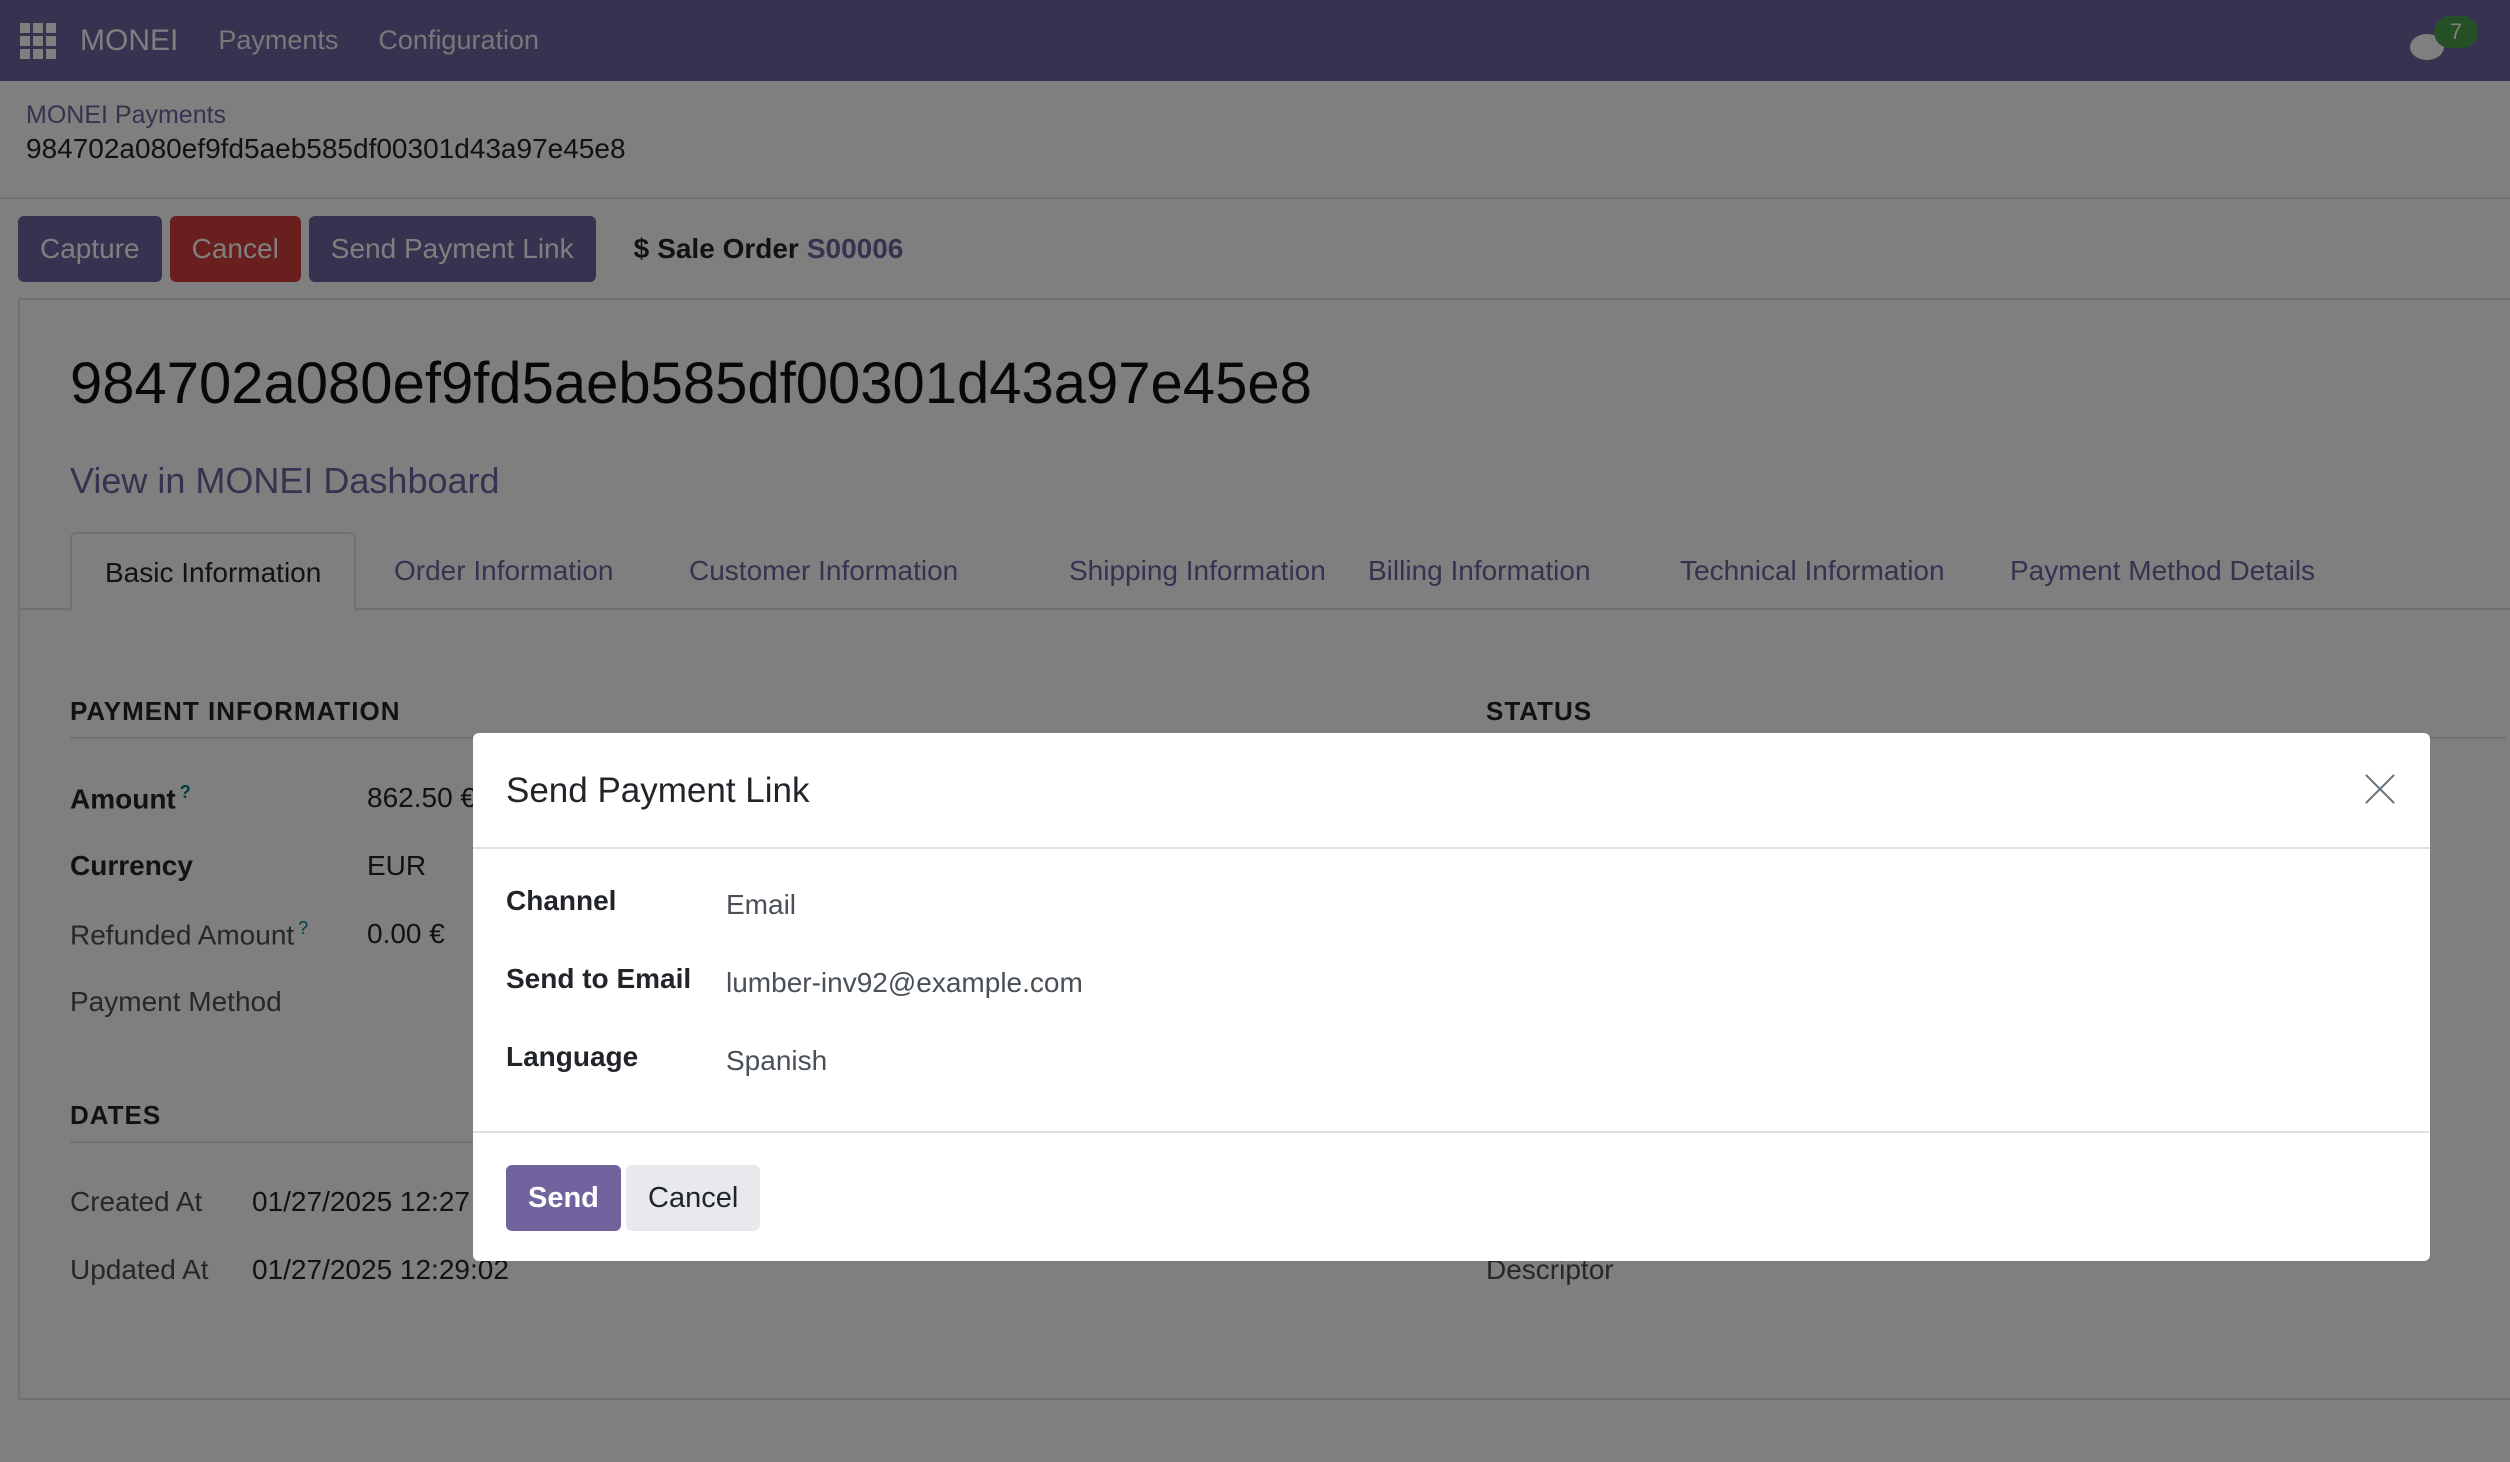 This screenshot has height=1462, width=2510. Describe the element at coordinates (599, 978) in the screenshot. I see `send-to-email-label: Send to Email` at that location.